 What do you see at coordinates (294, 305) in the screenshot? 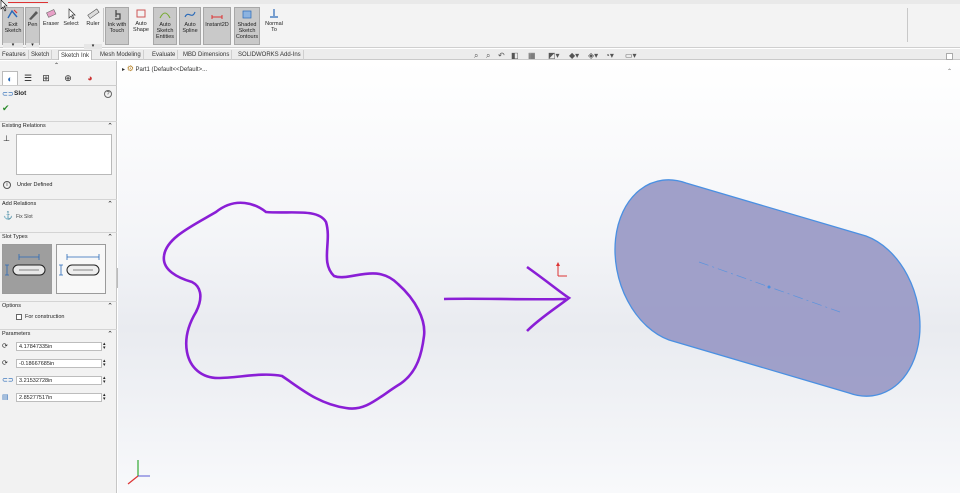
I see `freehand-ink-stroke` at bounding box center [294, 305].